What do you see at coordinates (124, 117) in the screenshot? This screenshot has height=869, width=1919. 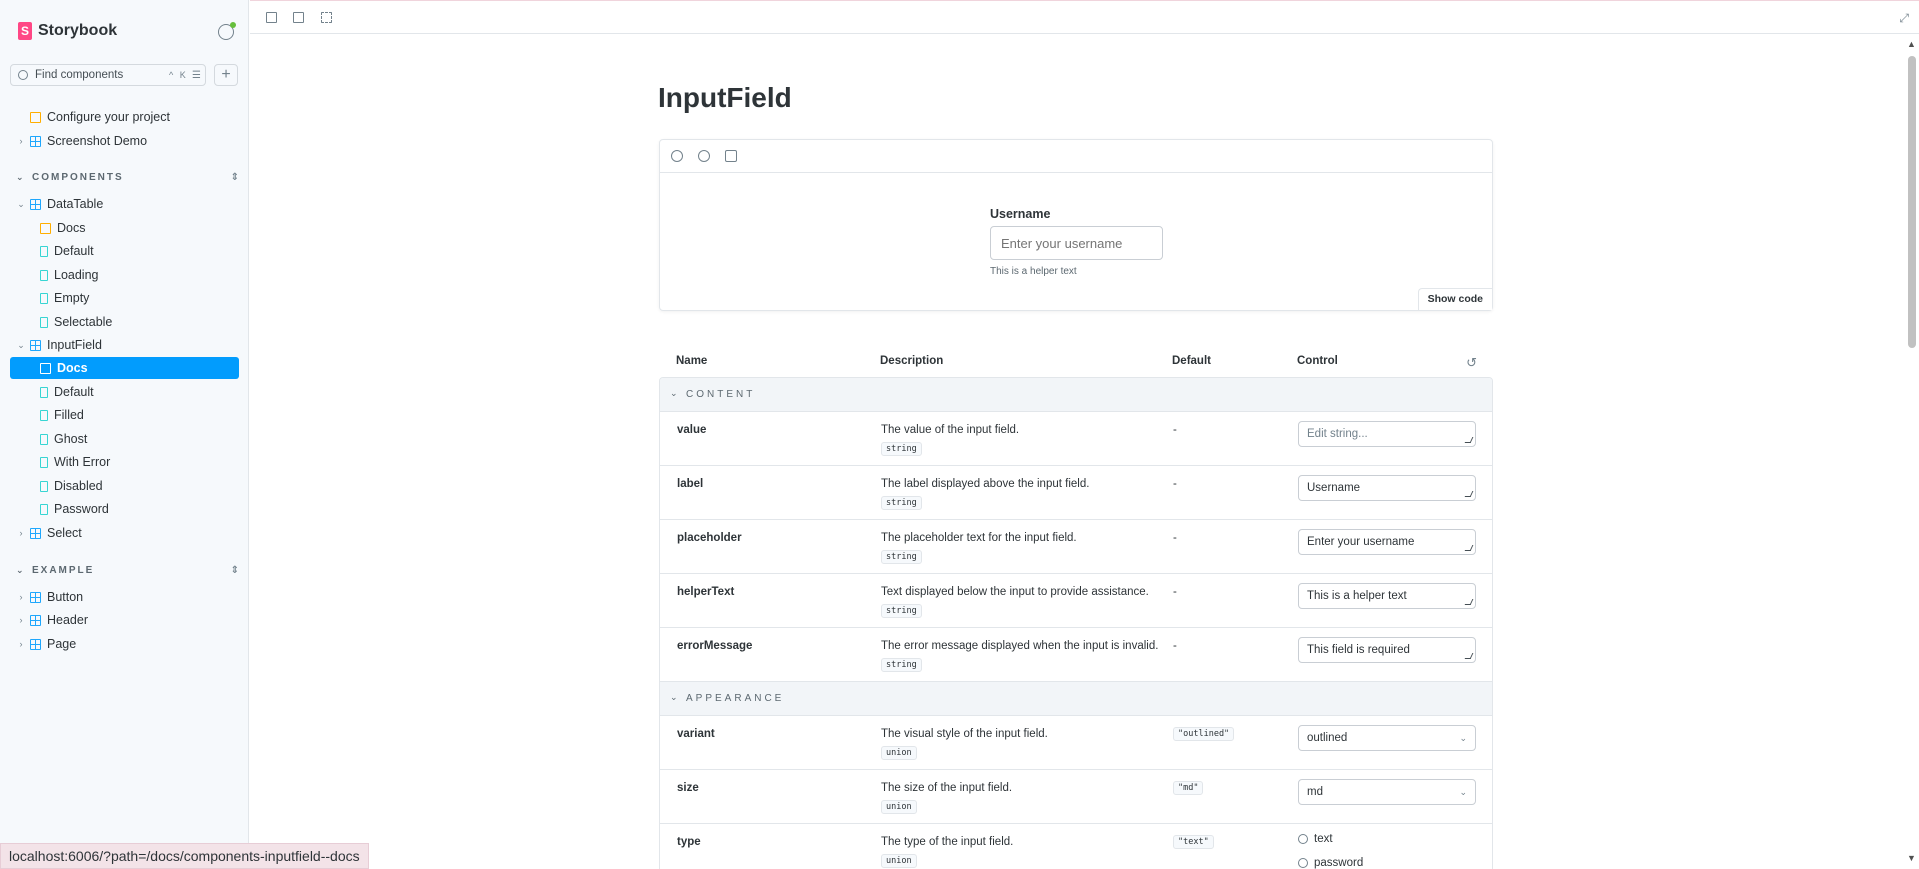 I see `sidebar-item-configure: Configure your project` at bounding box center [124, 117].